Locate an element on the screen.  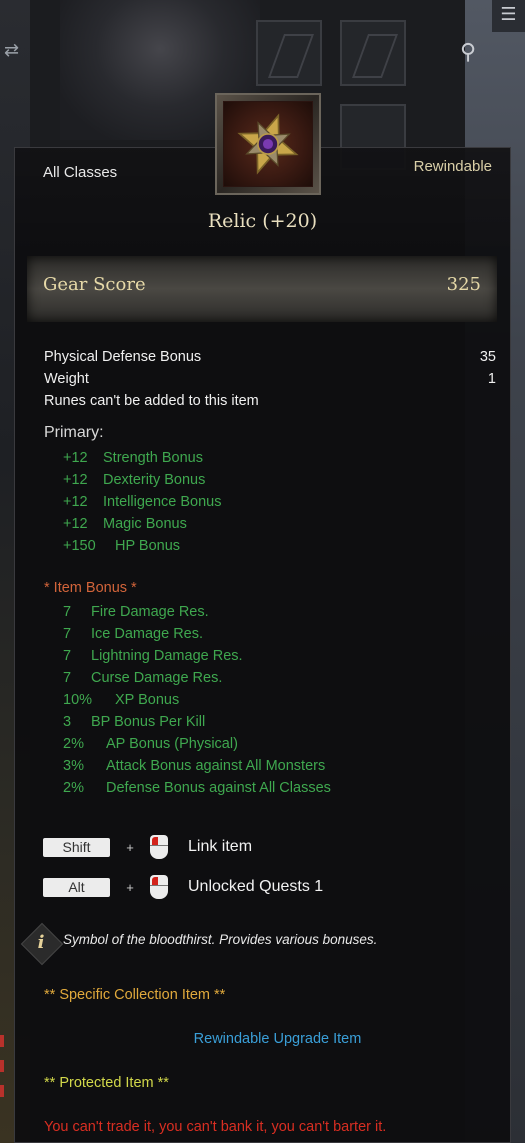
stat-label: HP Bonus is located at coordinates (148, 546).